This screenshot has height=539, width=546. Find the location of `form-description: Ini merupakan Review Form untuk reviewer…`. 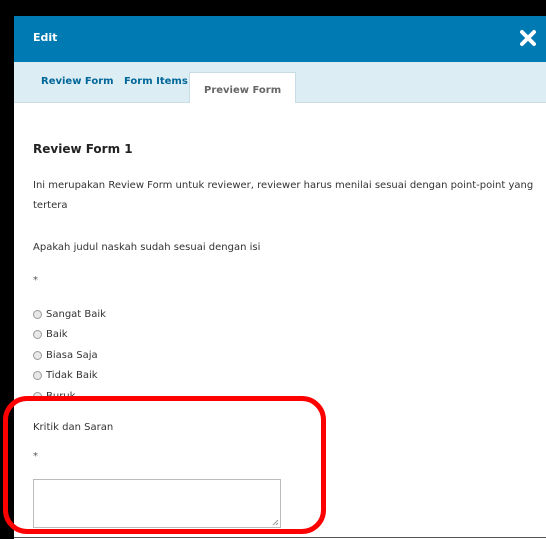

form-description: Ini merupakan Review Form untuk reviewer… is located at coordinates (283, 195).